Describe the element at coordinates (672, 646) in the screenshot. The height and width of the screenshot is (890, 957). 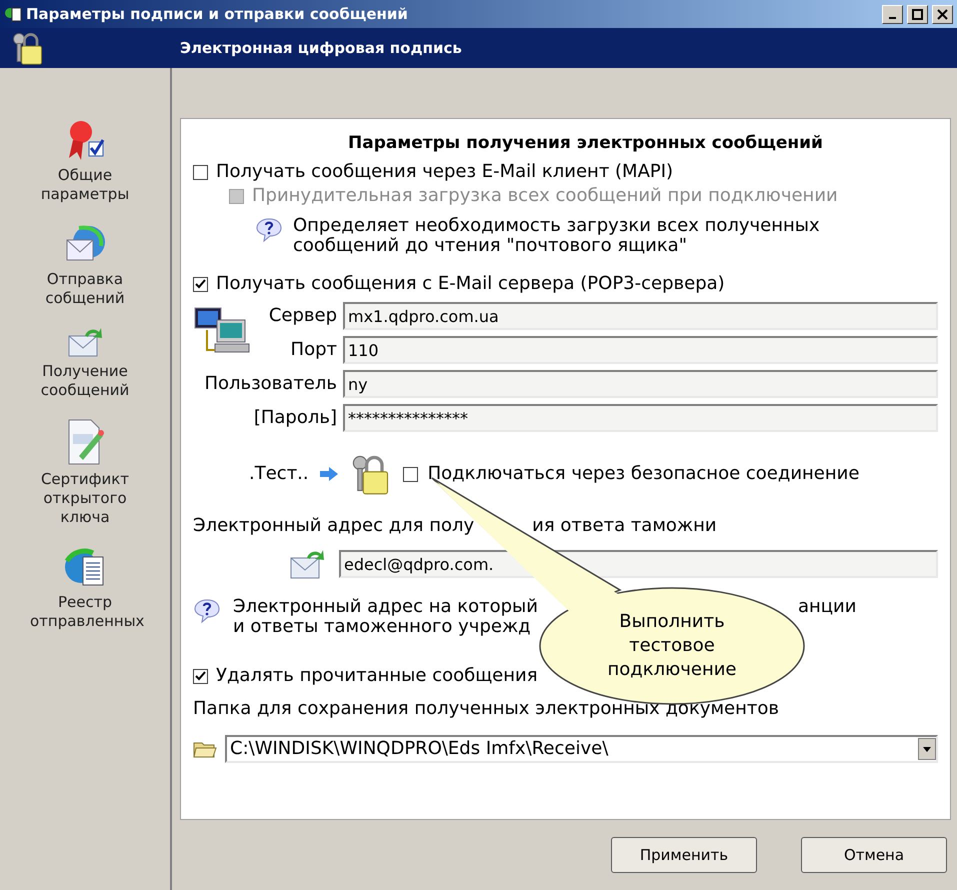
I see `tooltip-text: Выполнить тестовое подключение` at that location.